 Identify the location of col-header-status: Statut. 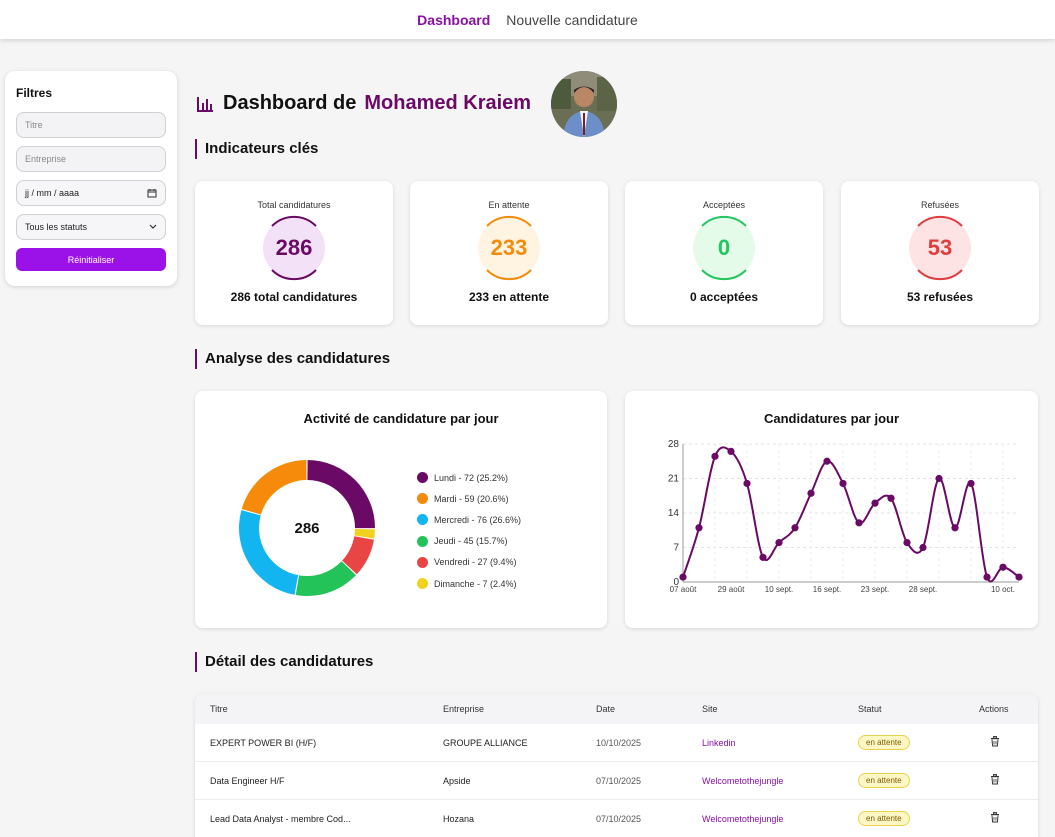
(870, 709).